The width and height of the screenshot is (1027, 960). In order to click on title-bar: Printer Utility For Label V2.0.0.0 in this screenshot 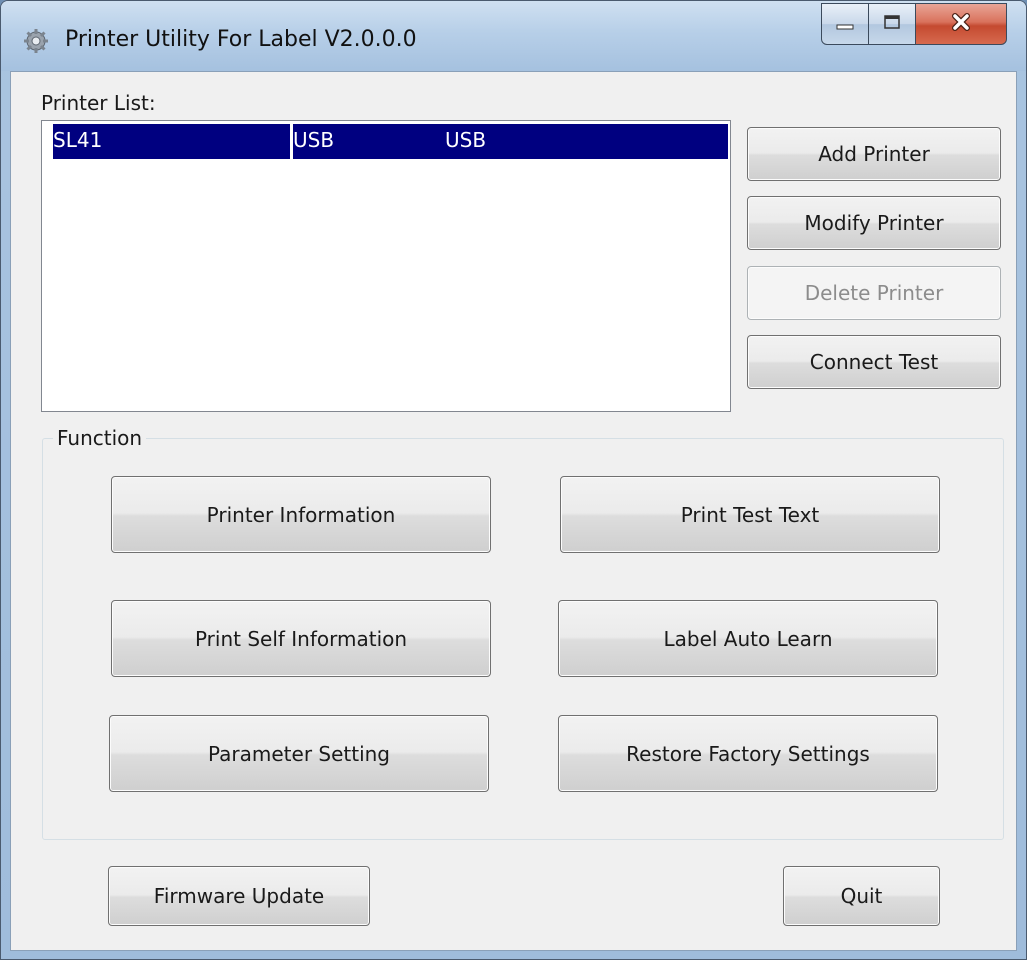, I will do `click(513, 36)`.